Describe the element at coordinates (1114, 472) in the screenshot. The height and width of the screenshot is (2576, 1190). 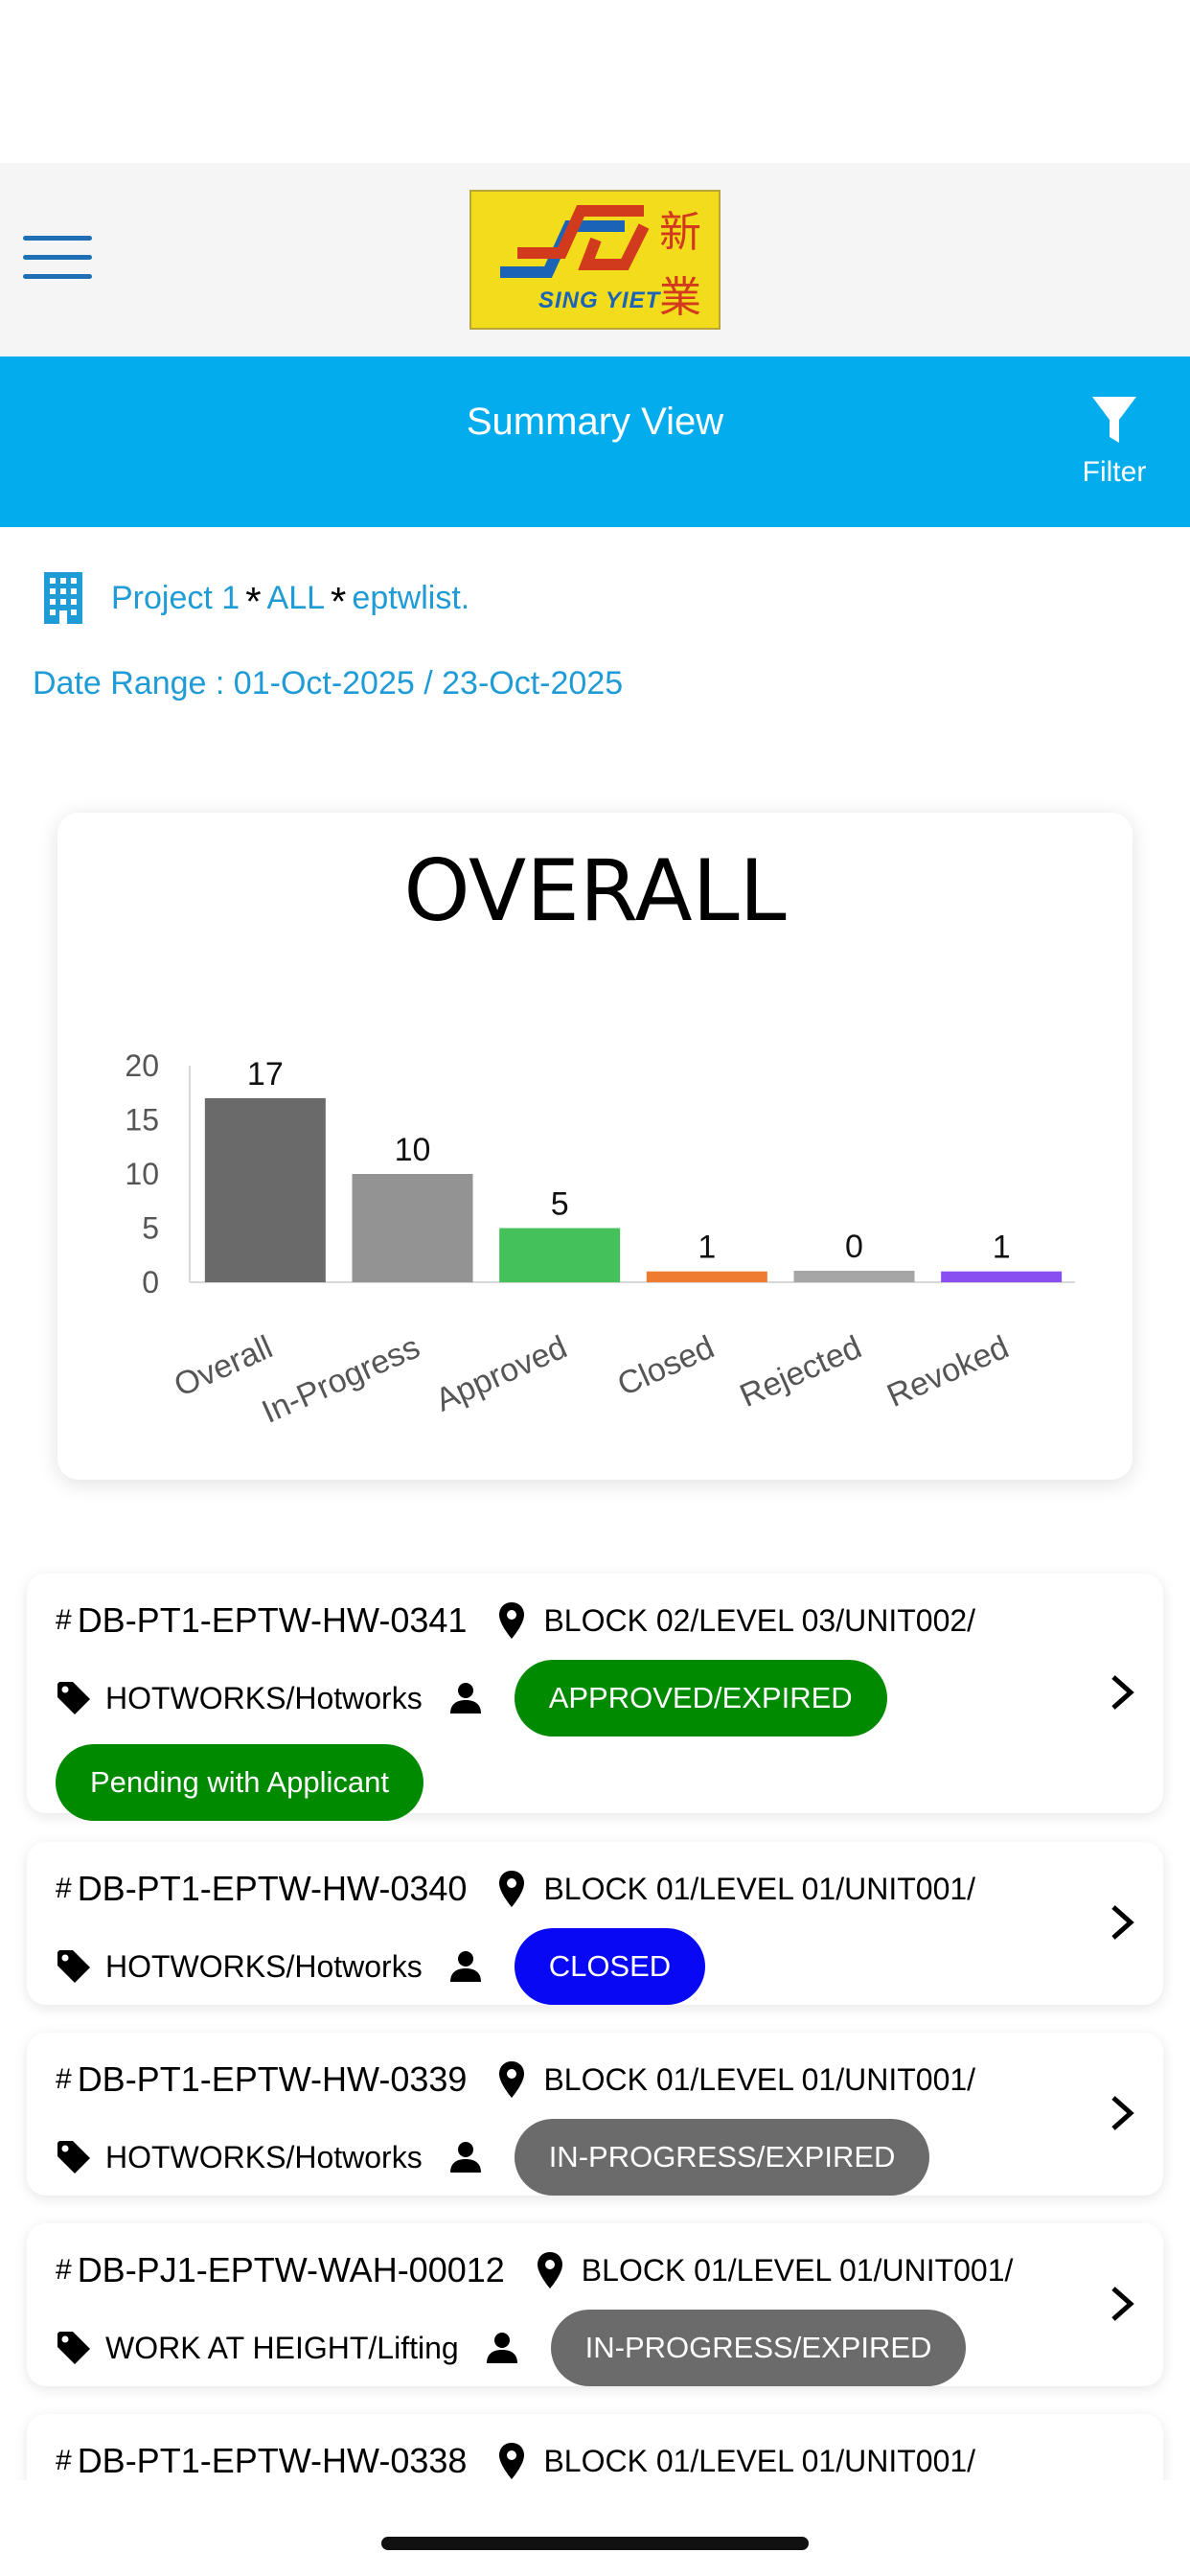
I see `filter-label: Filter` at that location.